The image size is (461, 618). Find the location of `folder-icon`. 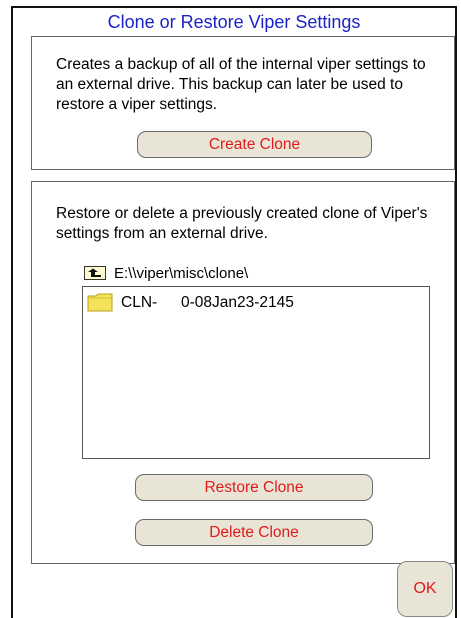

folder-icon is located at coordinates (100, 302).